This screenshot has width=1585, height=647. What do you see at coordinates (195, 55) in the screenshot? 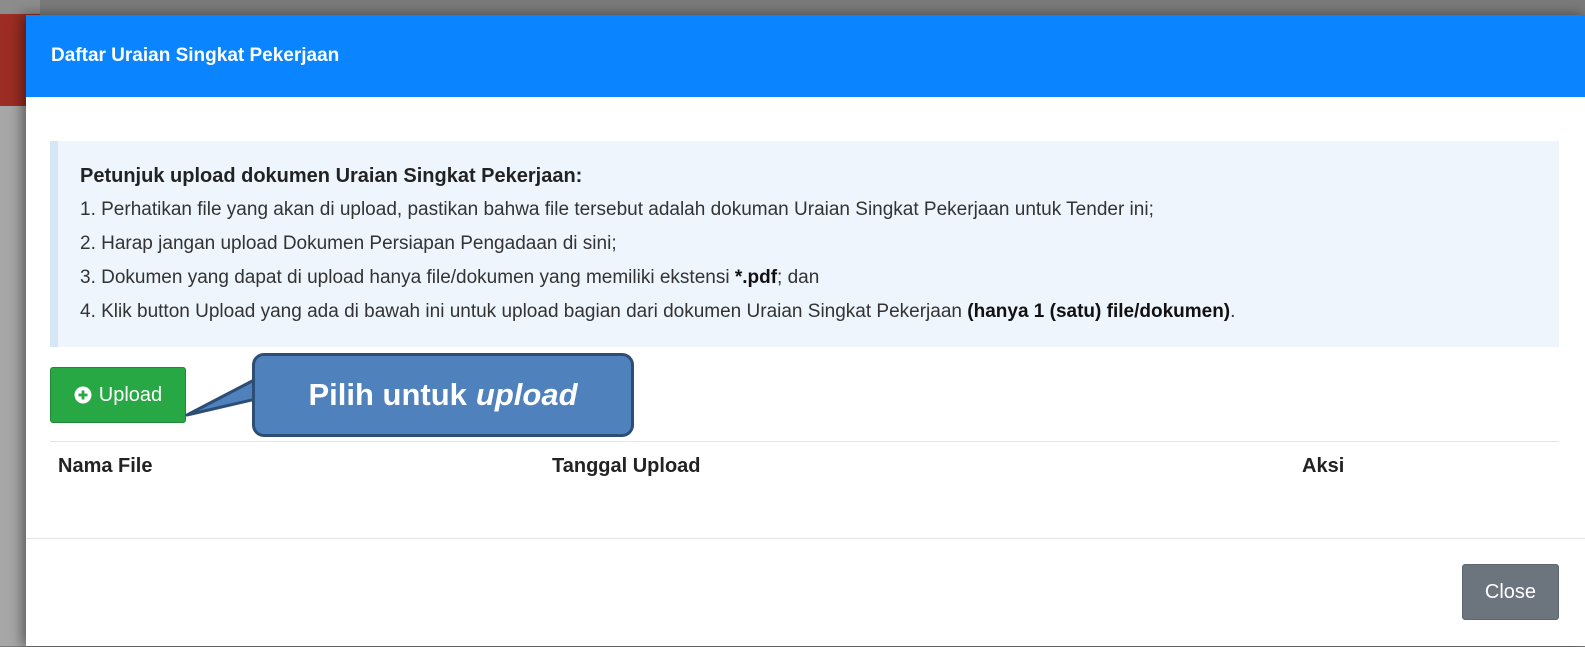
I see `modal-title: Daftar Uraian Singkat Pekerjaan` at bounding box center [195, 55].